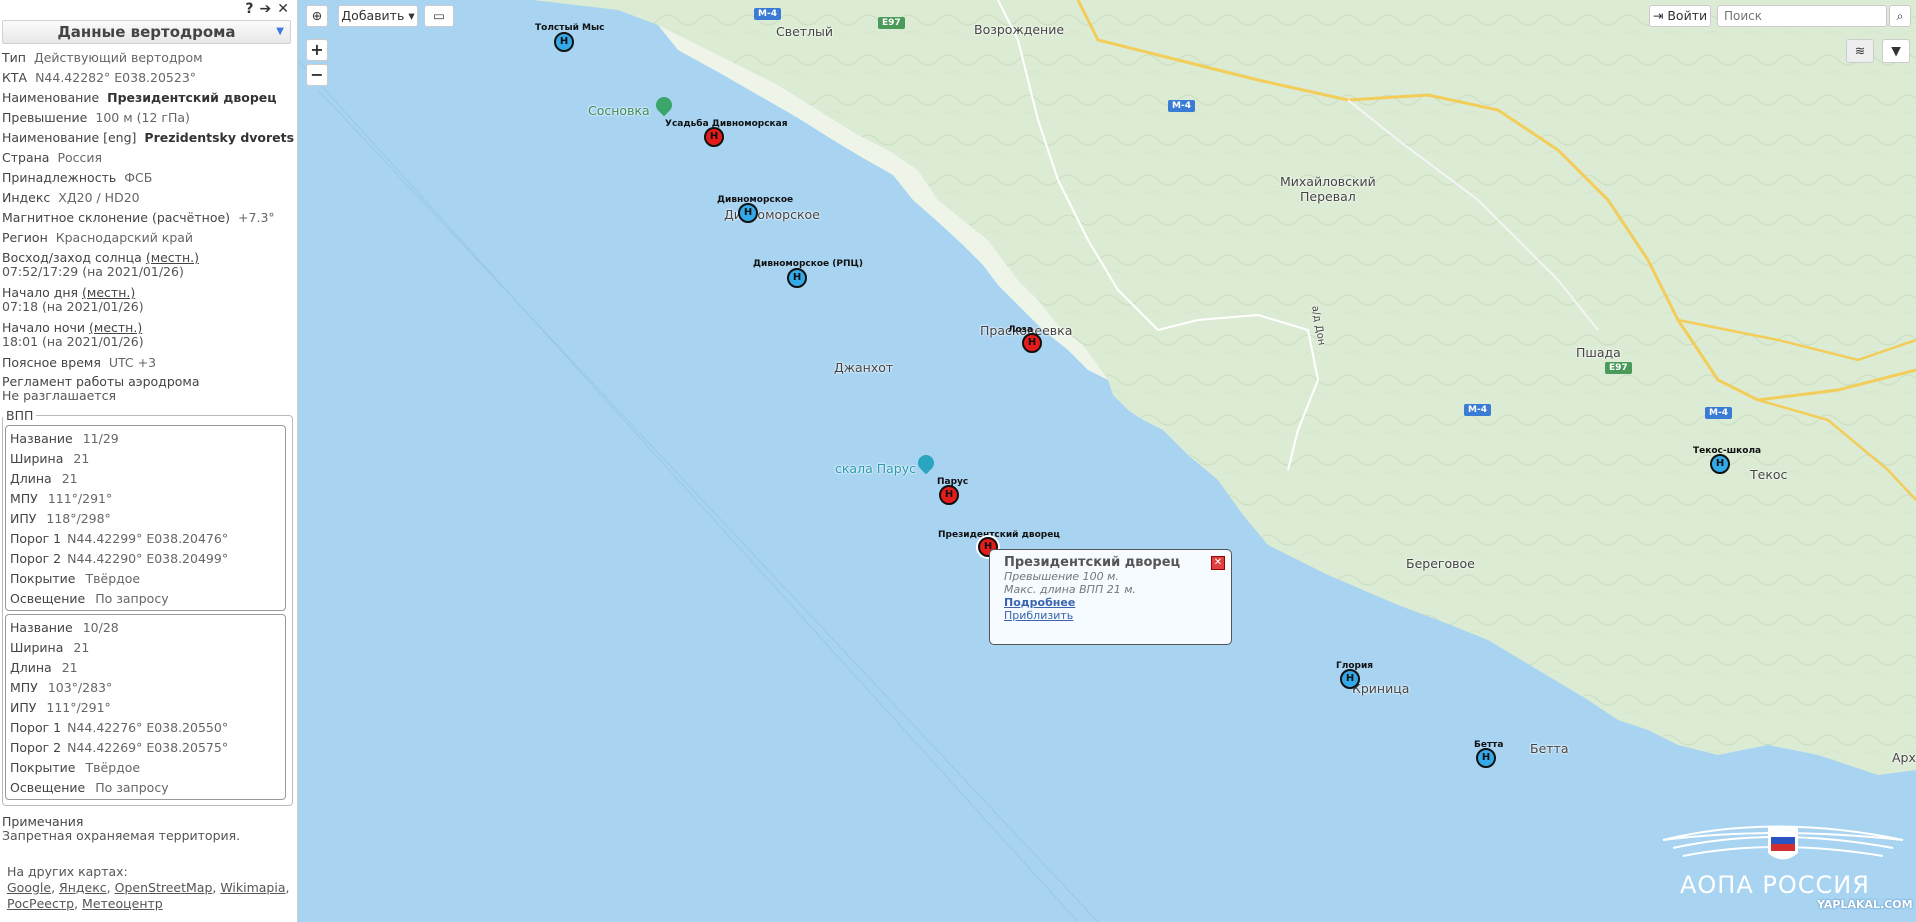  Describe the element at coordinates (116, 217) in the screenshot. I see `field-label: Магнитное склонение (расчётное)` at that location.